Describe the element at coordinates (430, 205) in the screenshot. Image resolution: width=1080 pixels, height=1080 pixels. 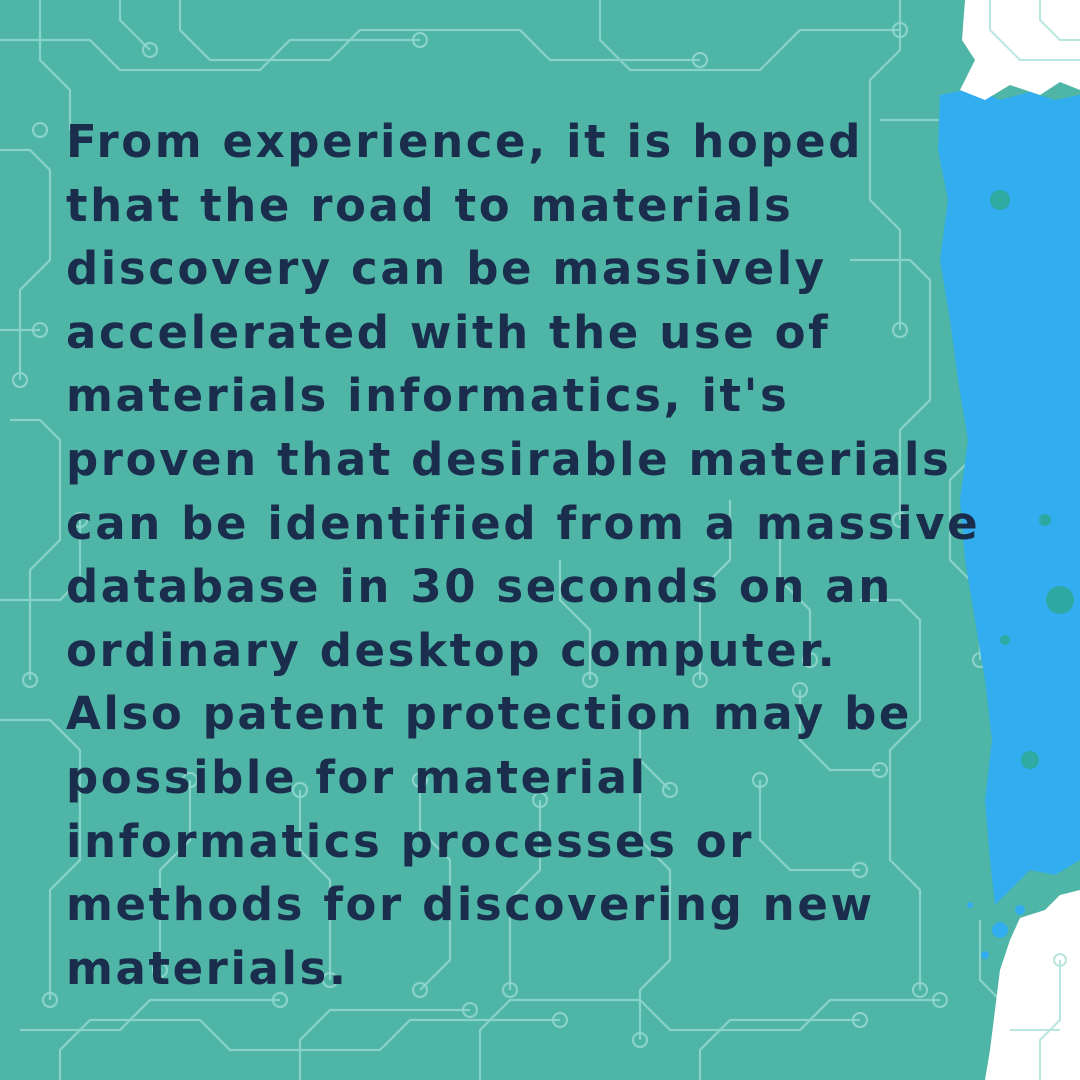
I see `quote-line: that the road to materials` at that location.